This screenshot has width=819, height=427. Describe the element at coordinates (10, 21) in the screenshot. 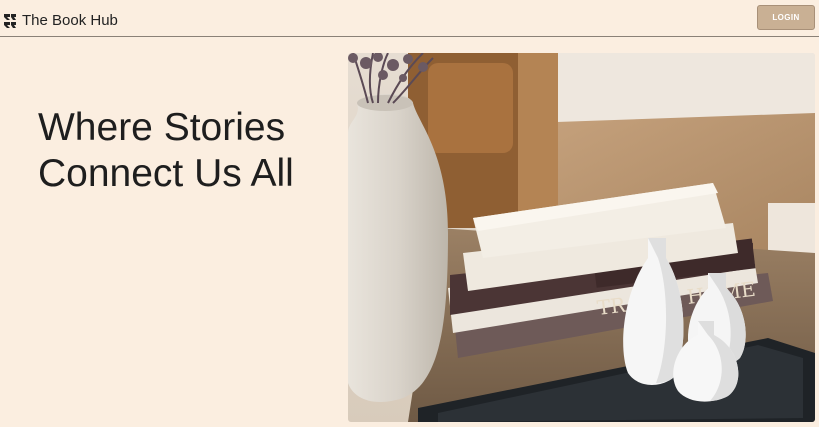

I see `stacked-chevrons-icon` at that location.